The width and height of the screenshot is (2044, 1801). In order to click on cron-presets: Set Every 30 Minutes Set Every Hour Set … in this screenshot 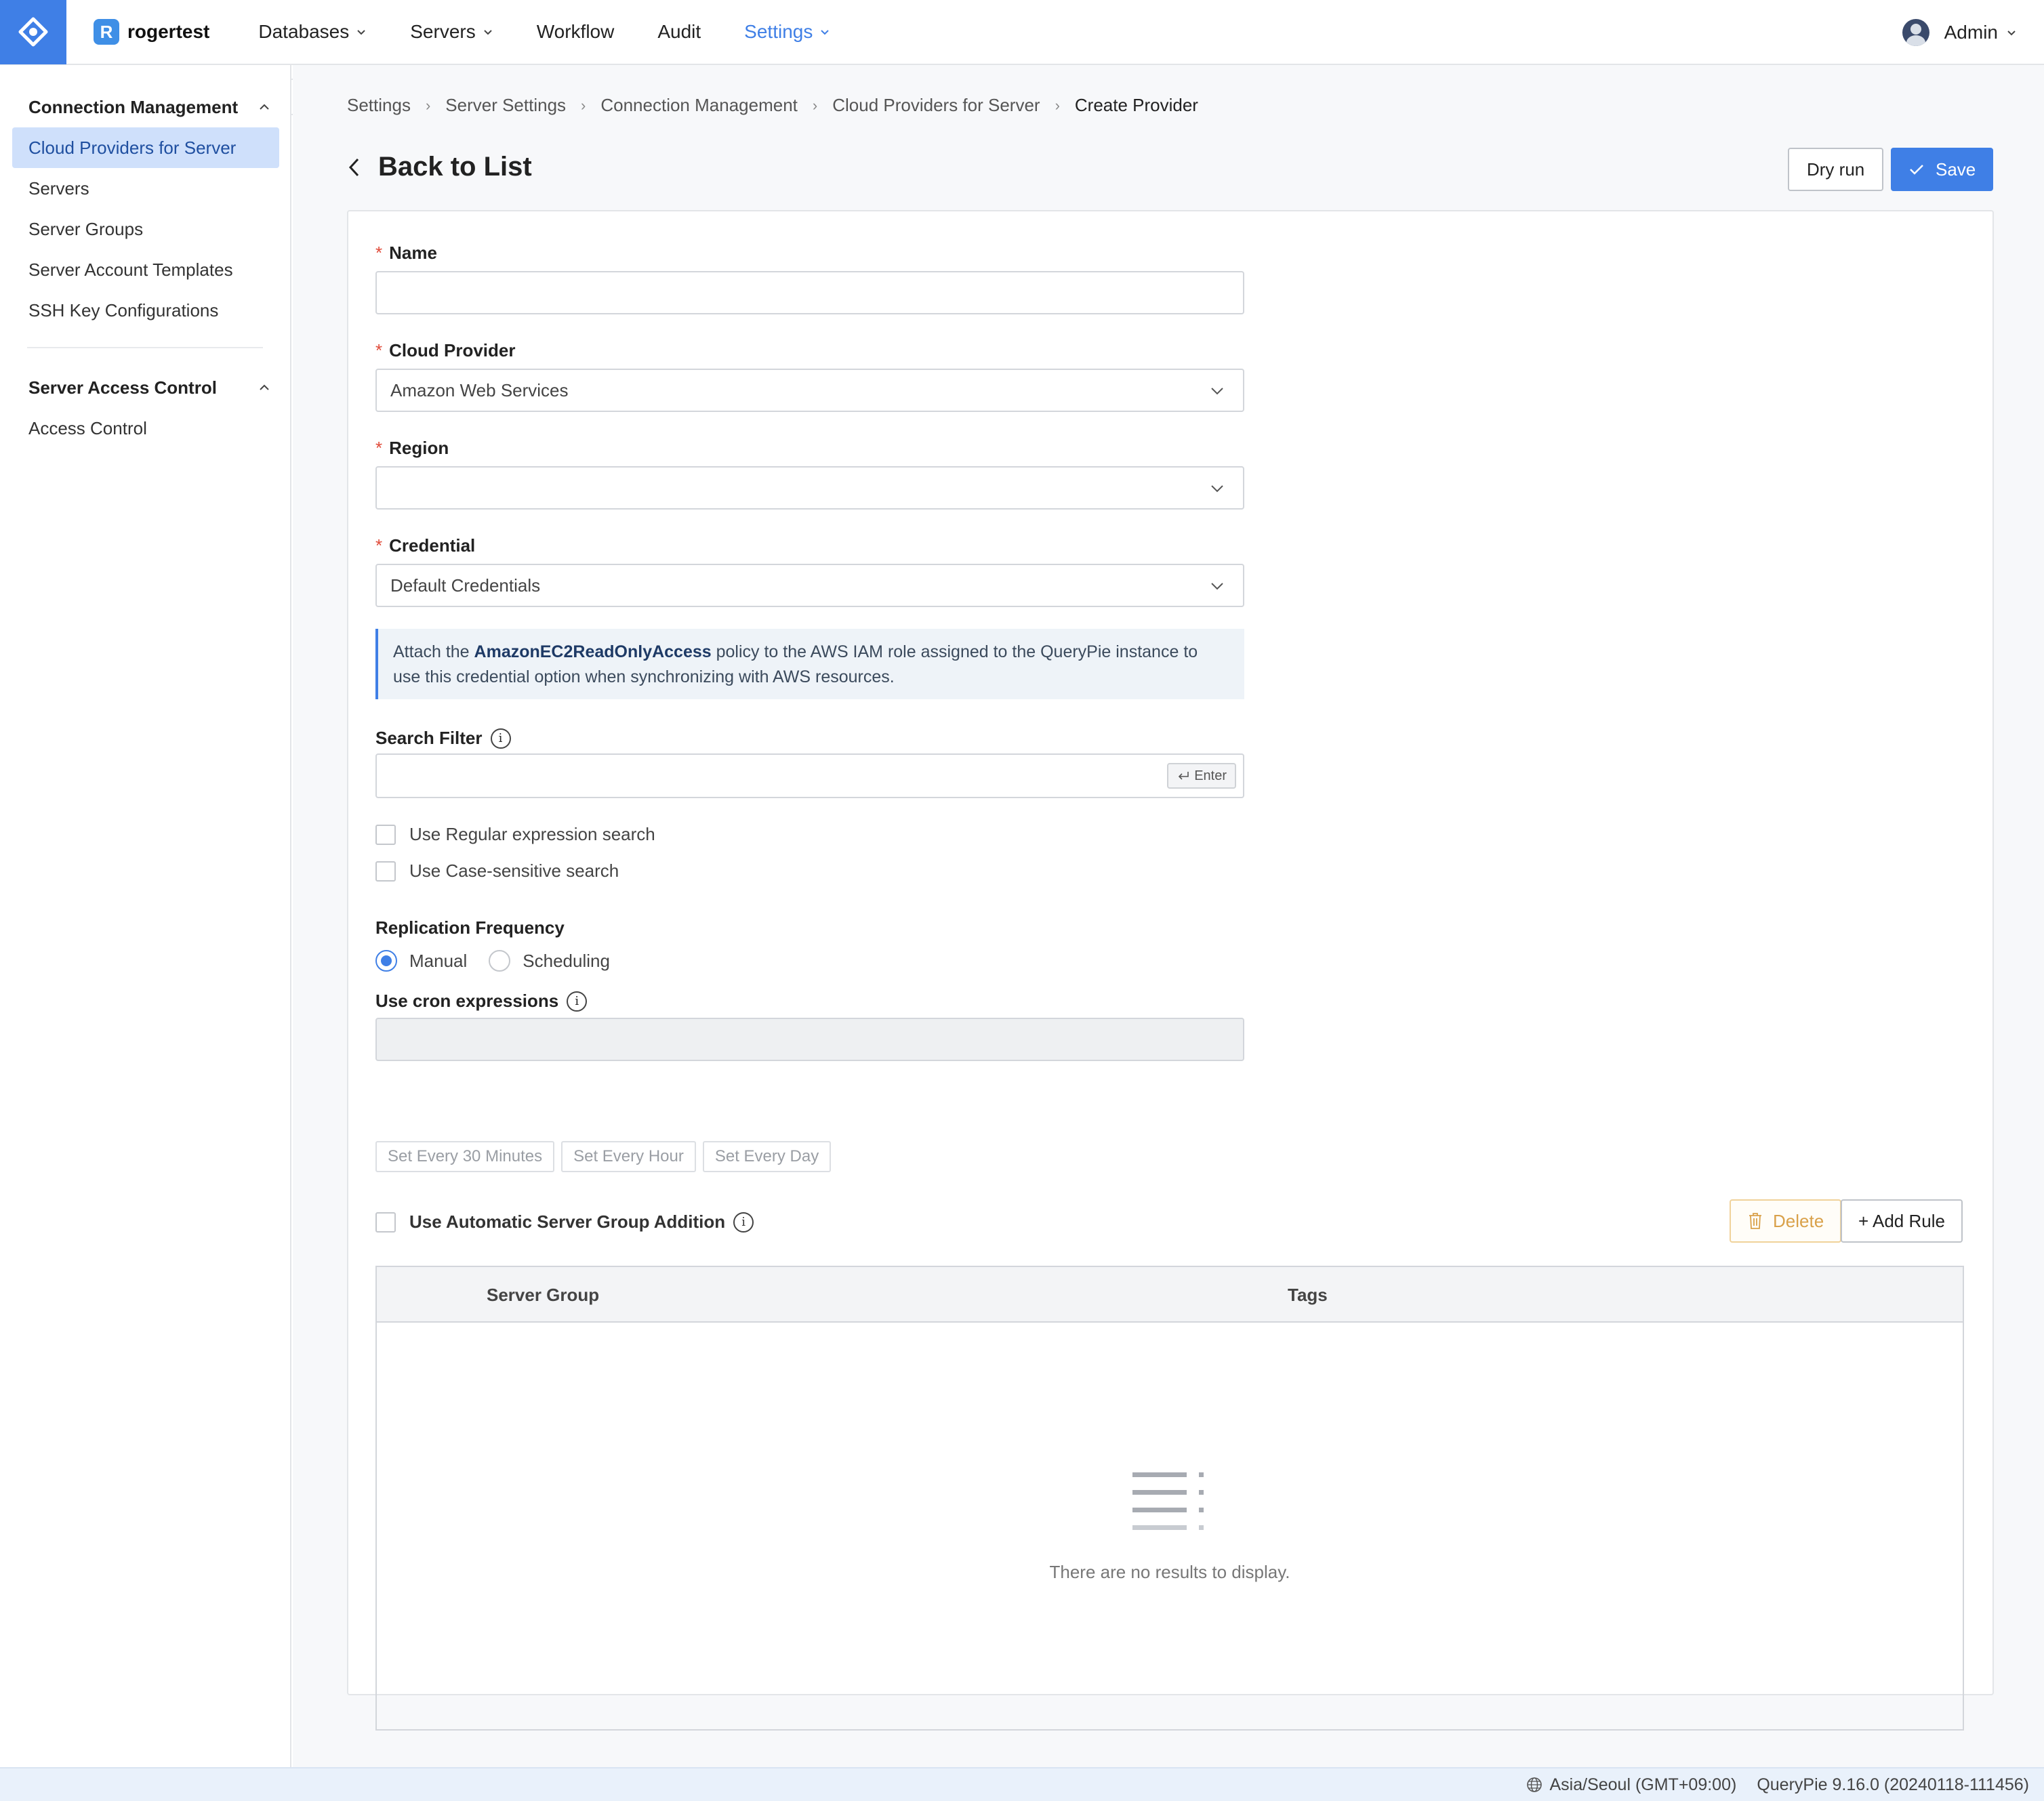, I will do `click(606, 1157)`.